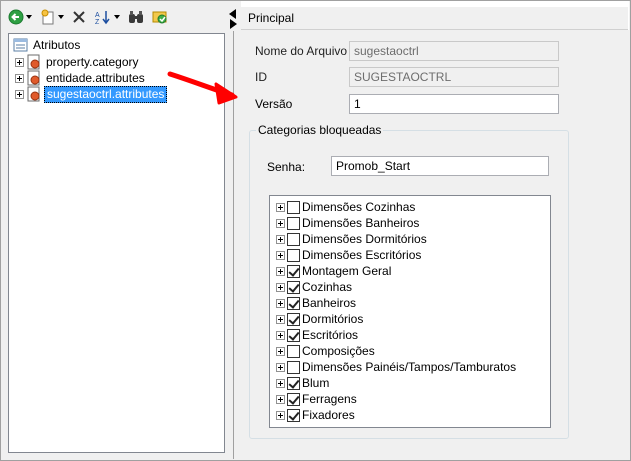 This screenshot has width=631, height=461. I want to click on category-item: Composições, so click(325, 351).